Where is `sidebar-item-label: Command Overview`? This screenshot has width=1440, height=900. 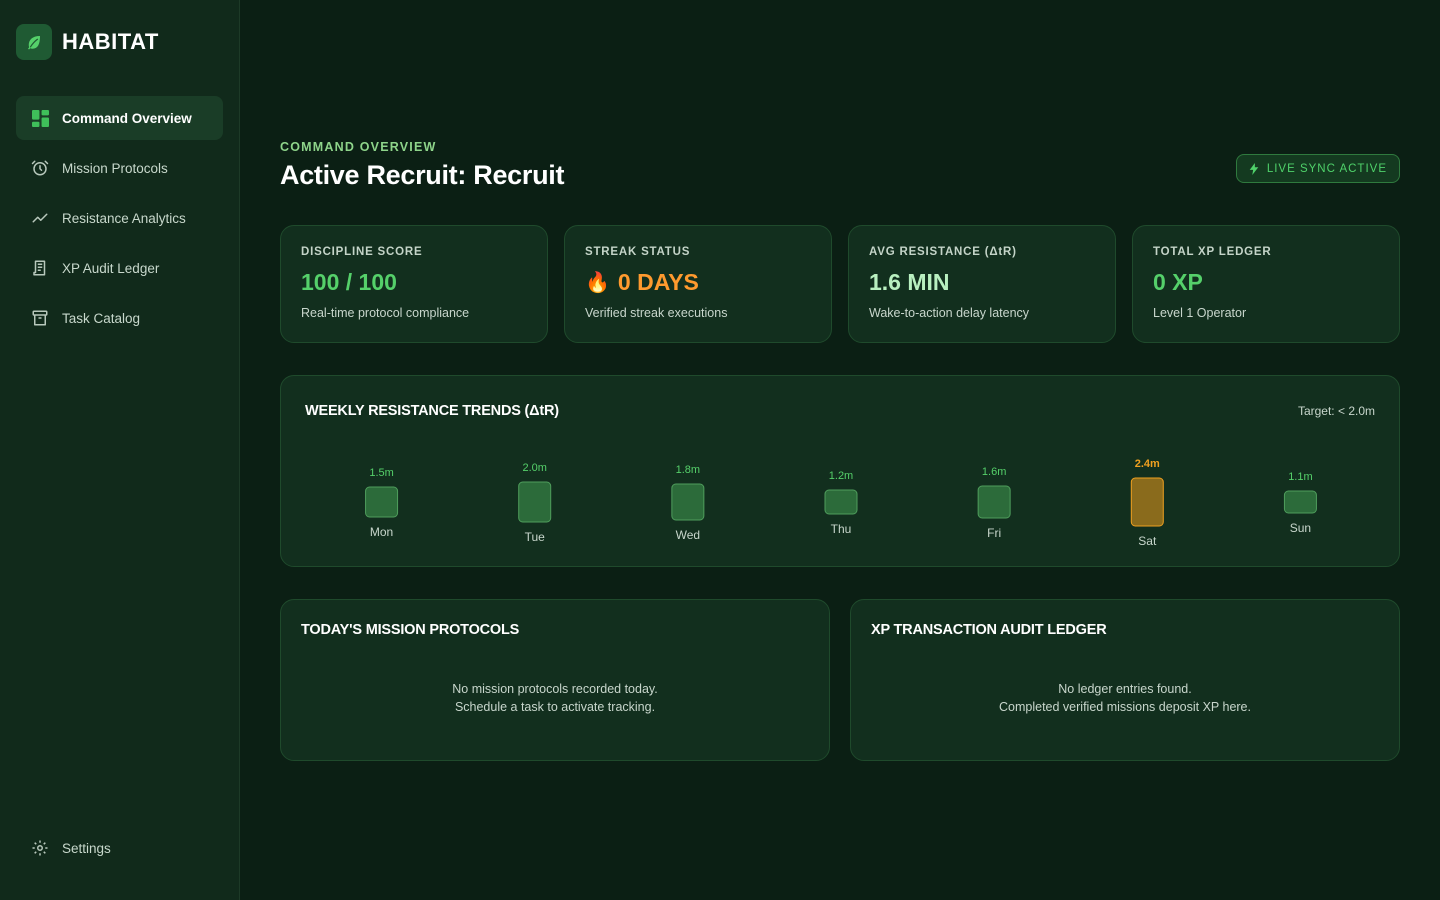
sidebar-item-label: Command Overview is located at coordinates (127, 118).